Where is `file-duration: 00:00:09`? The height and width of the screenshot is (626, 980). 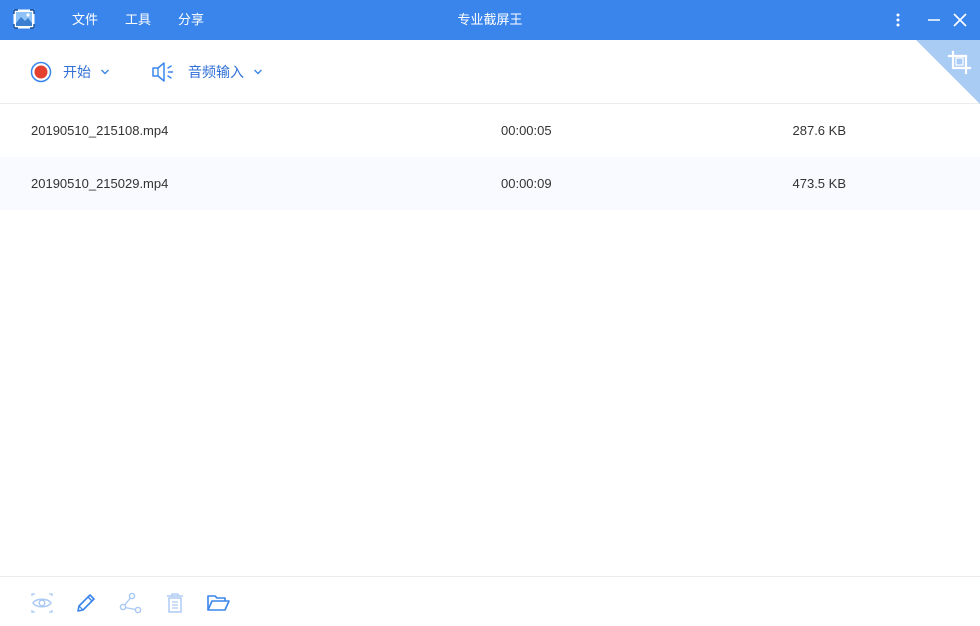
file-duration: 00:00:09 is located at coordinates (526, 183).